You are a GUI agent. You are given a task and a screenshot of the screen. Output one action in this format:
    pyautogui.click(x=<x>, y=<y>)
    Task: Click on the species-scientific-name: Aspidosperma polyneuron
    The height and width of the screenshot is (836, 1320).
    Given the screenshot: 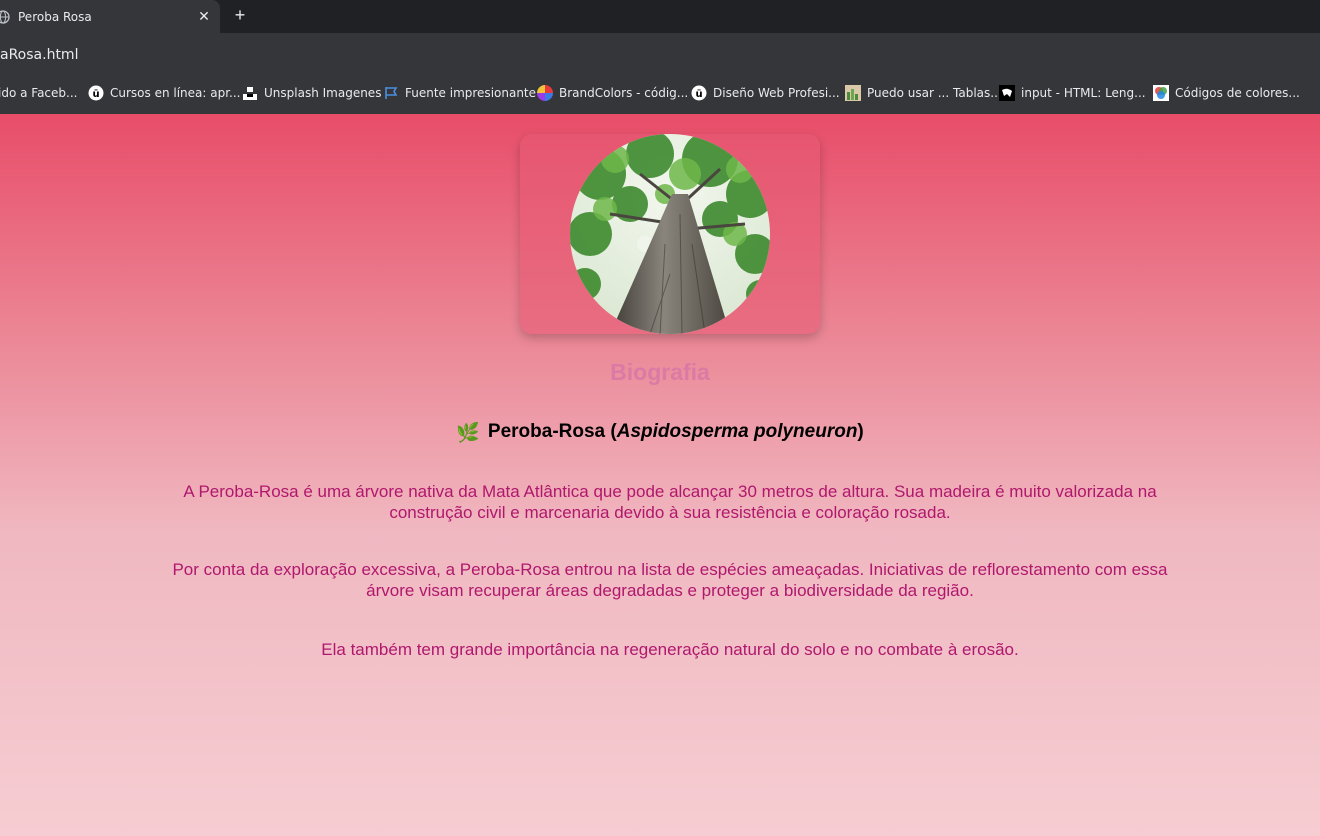 What is the action you would take?
    pyautogui.click(x=737, y=431)
    